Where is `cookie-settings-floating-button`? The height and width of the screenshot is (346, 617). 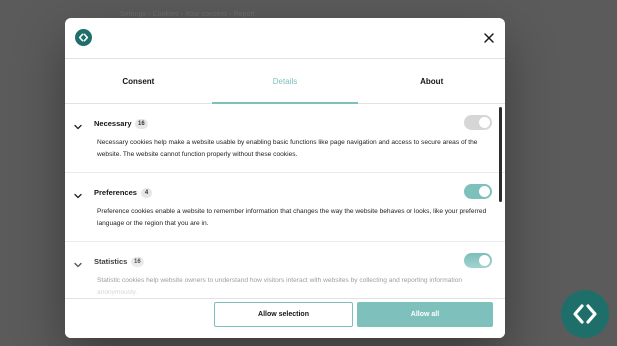 cookie-settings-floating-button is located at coordinates (585, 314).